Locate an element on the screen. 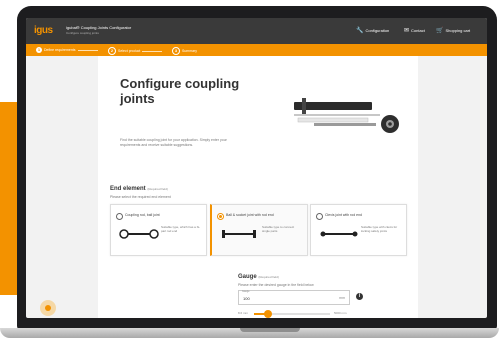 This screenshot has height=352, width=499. end-element-subtitle: Please select the required end element is located at coordinates (140, 197).